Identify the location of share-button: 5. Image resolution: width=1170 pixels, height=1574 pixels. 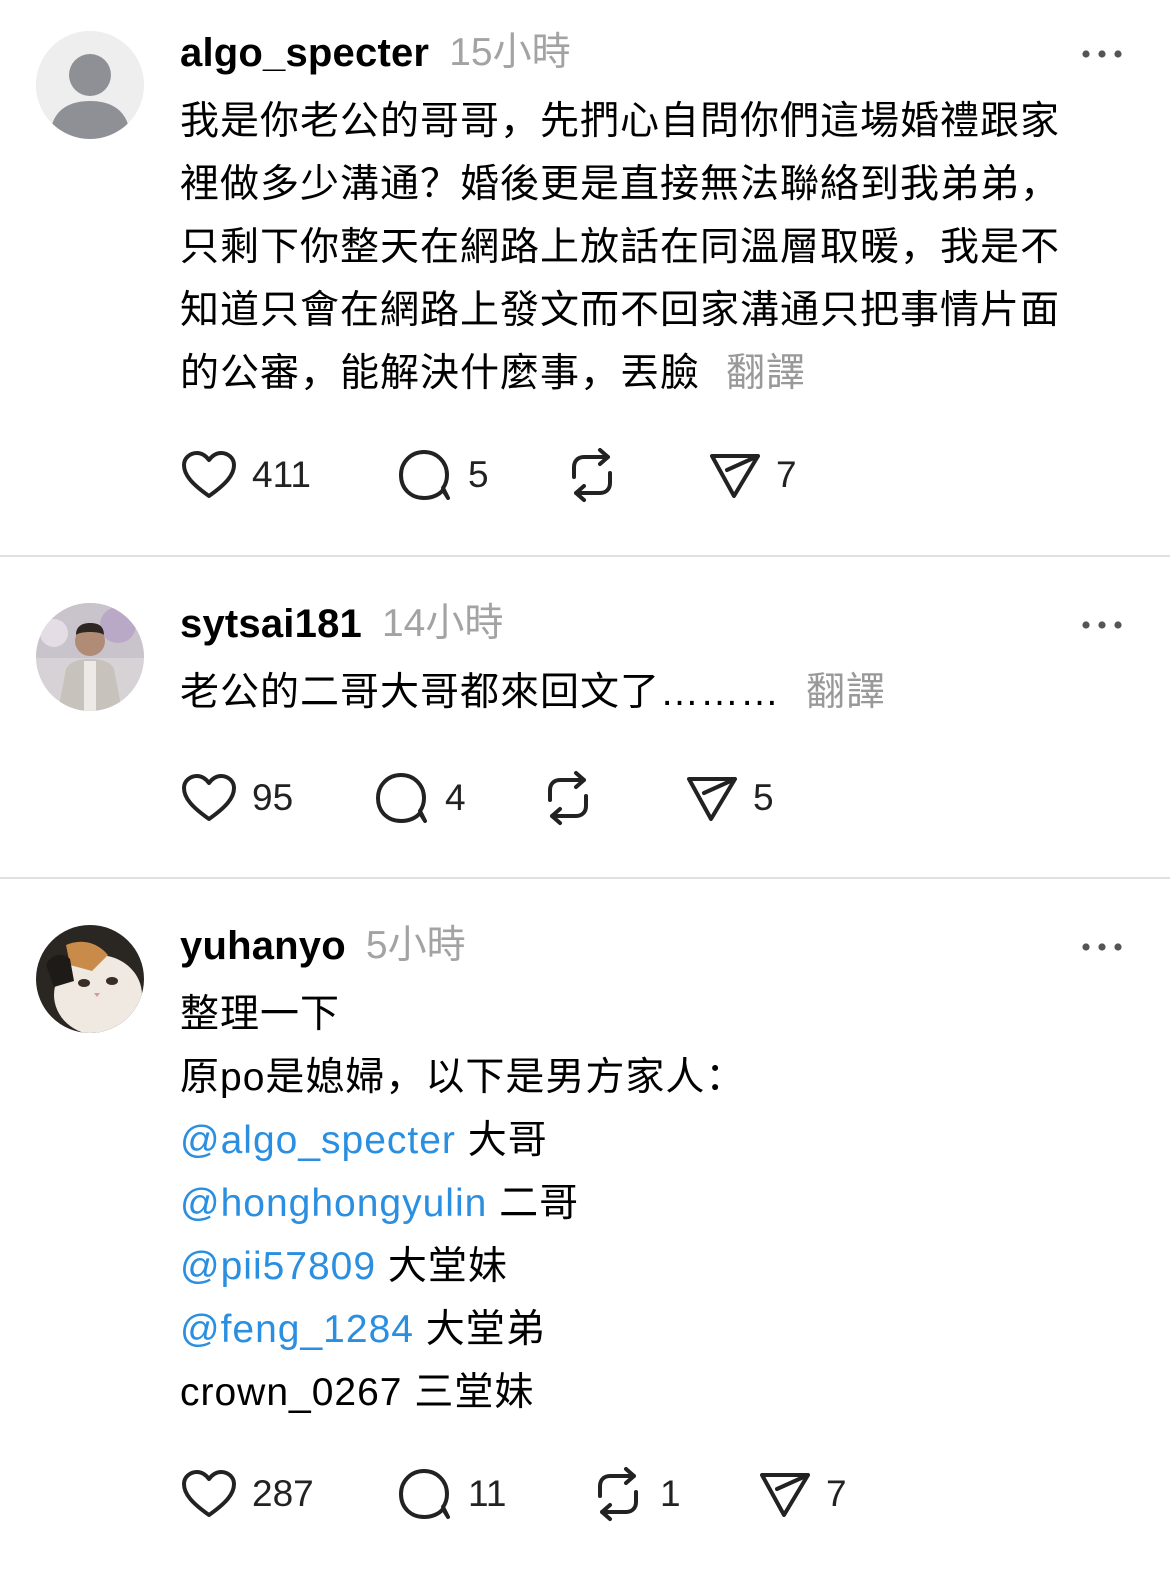
(729, 798).